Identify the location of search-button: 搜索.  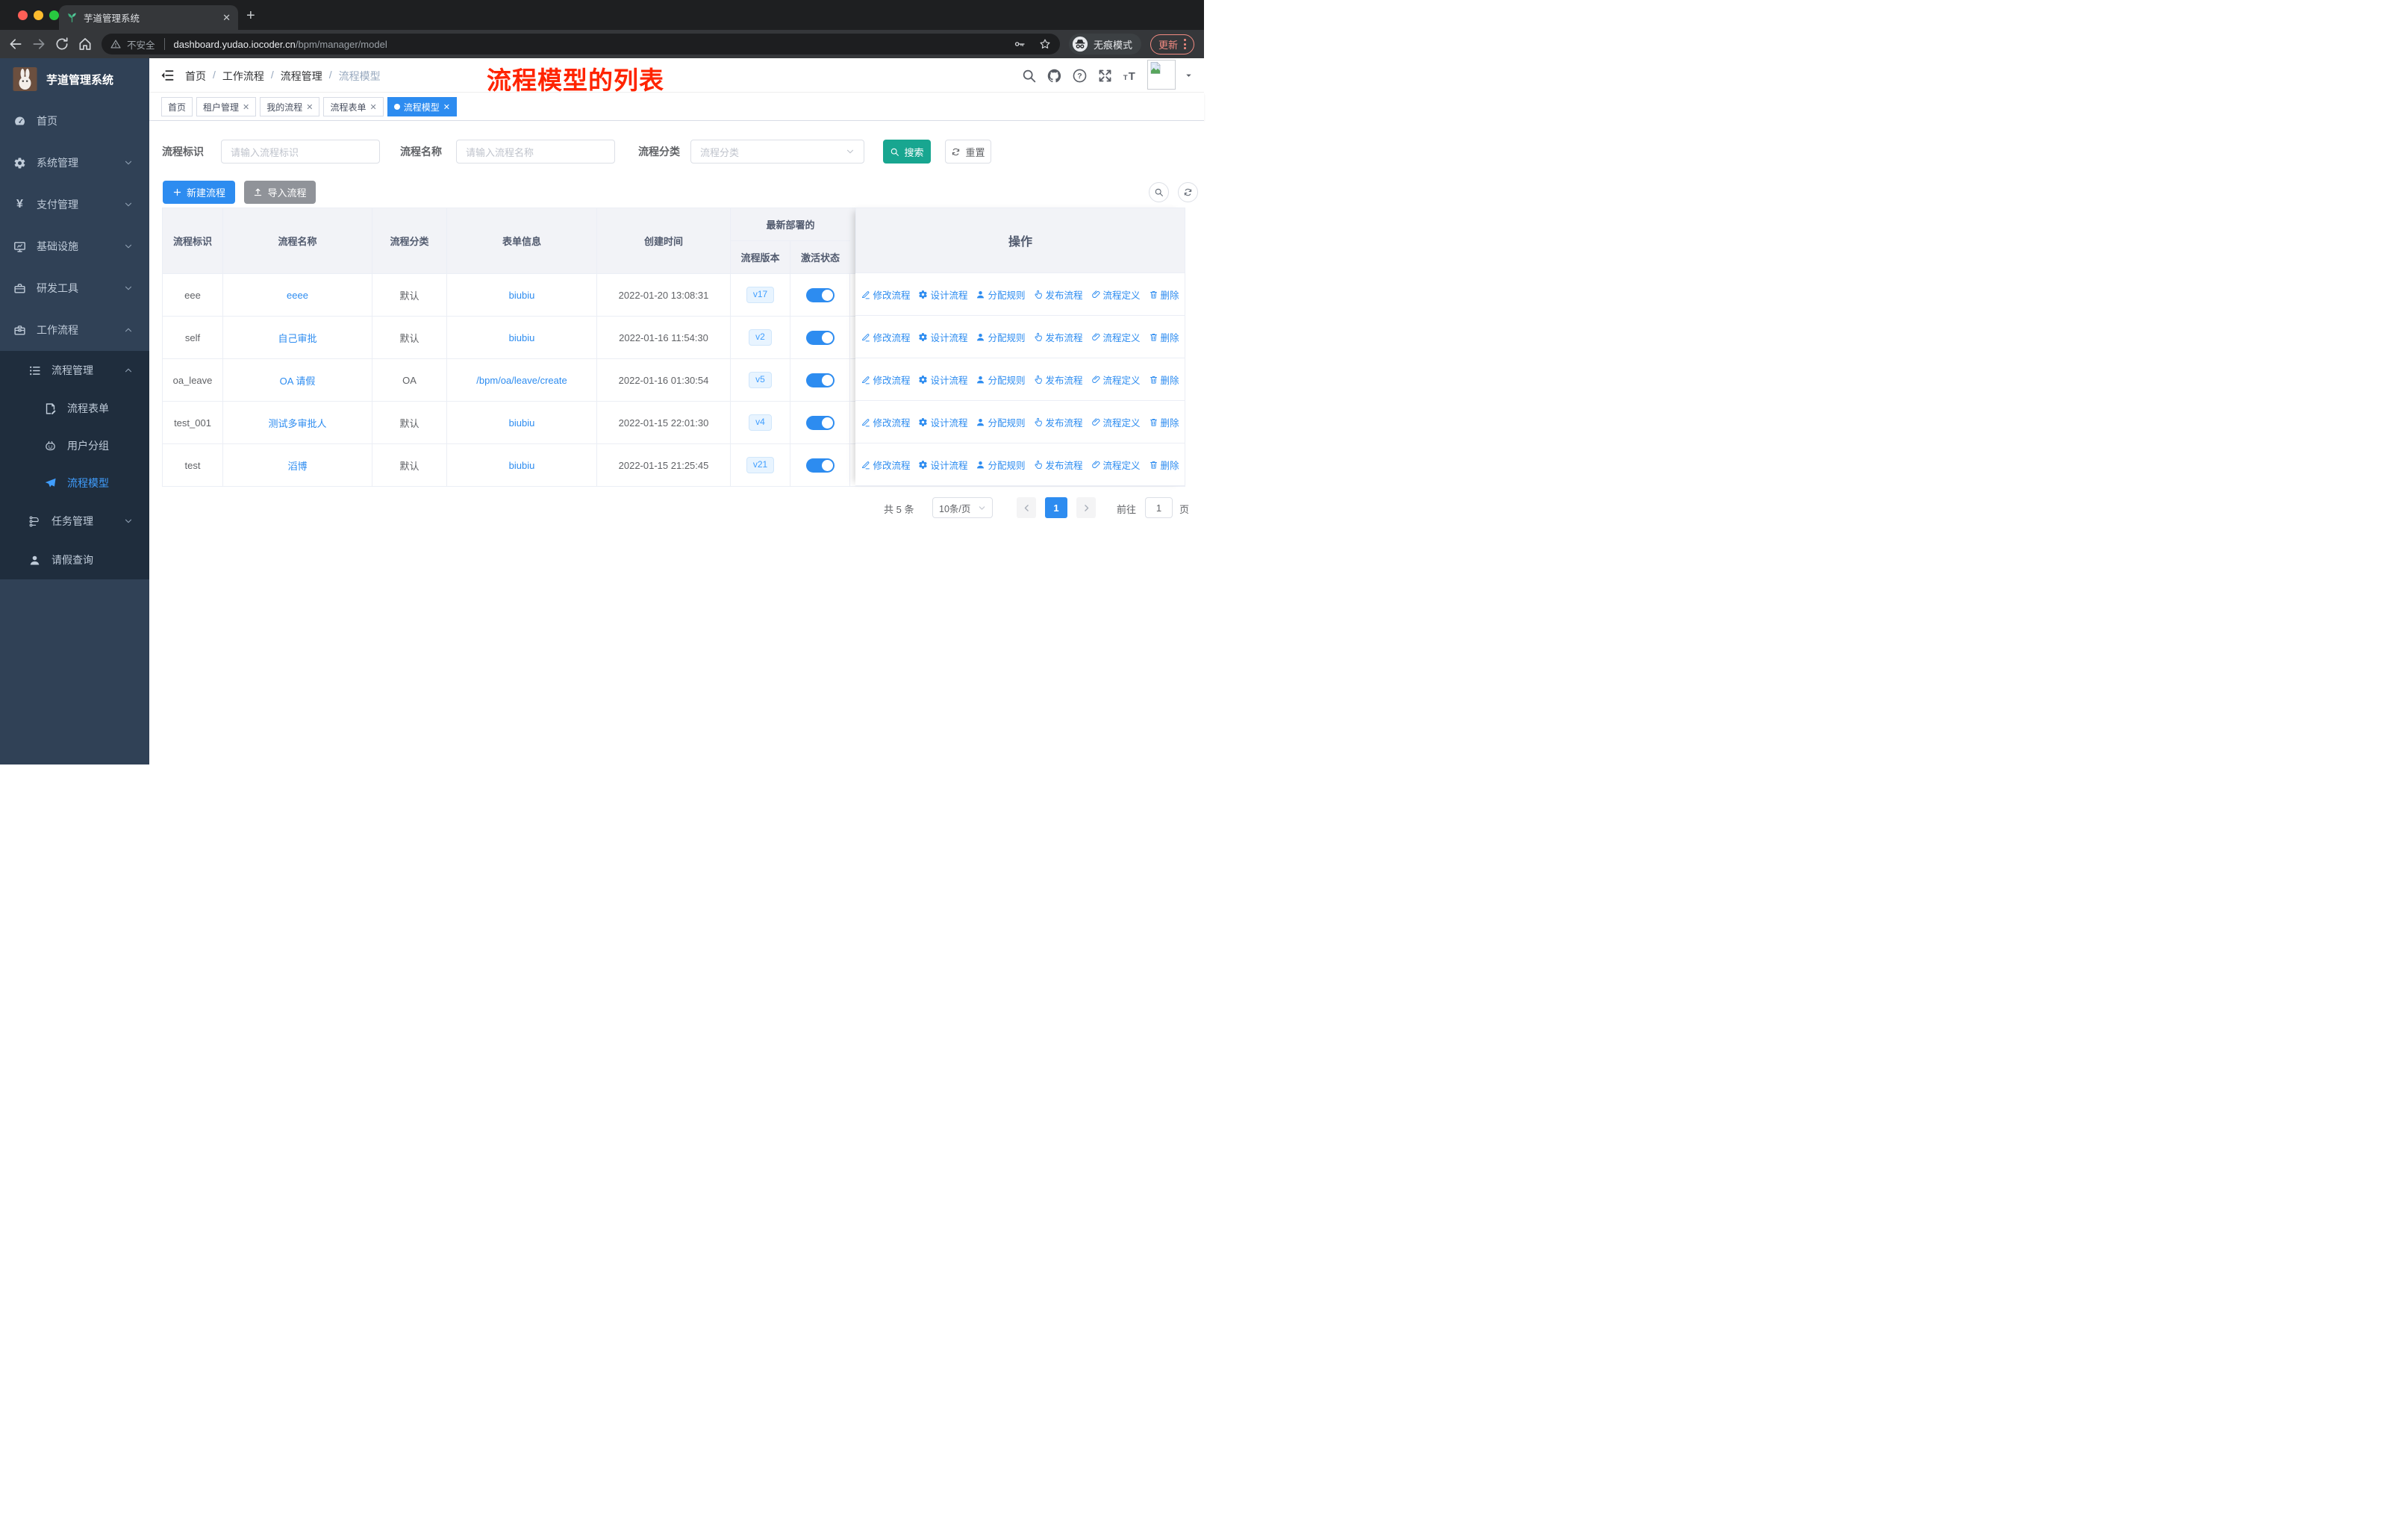
(907, 152).